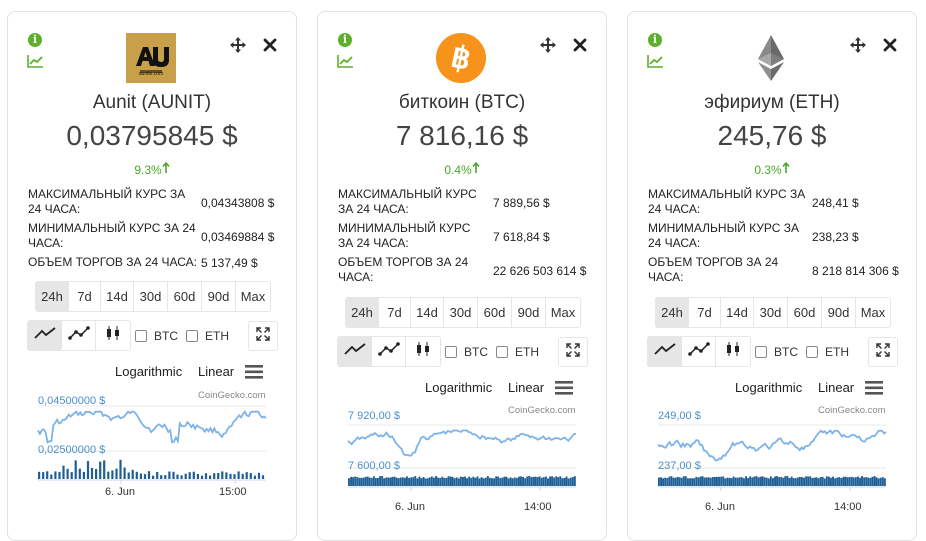  What do you see at coordinates (540, 270) in the screenshot?
I see `stat-value: 22 626 503 614 $` at bounding box center [540, 270].